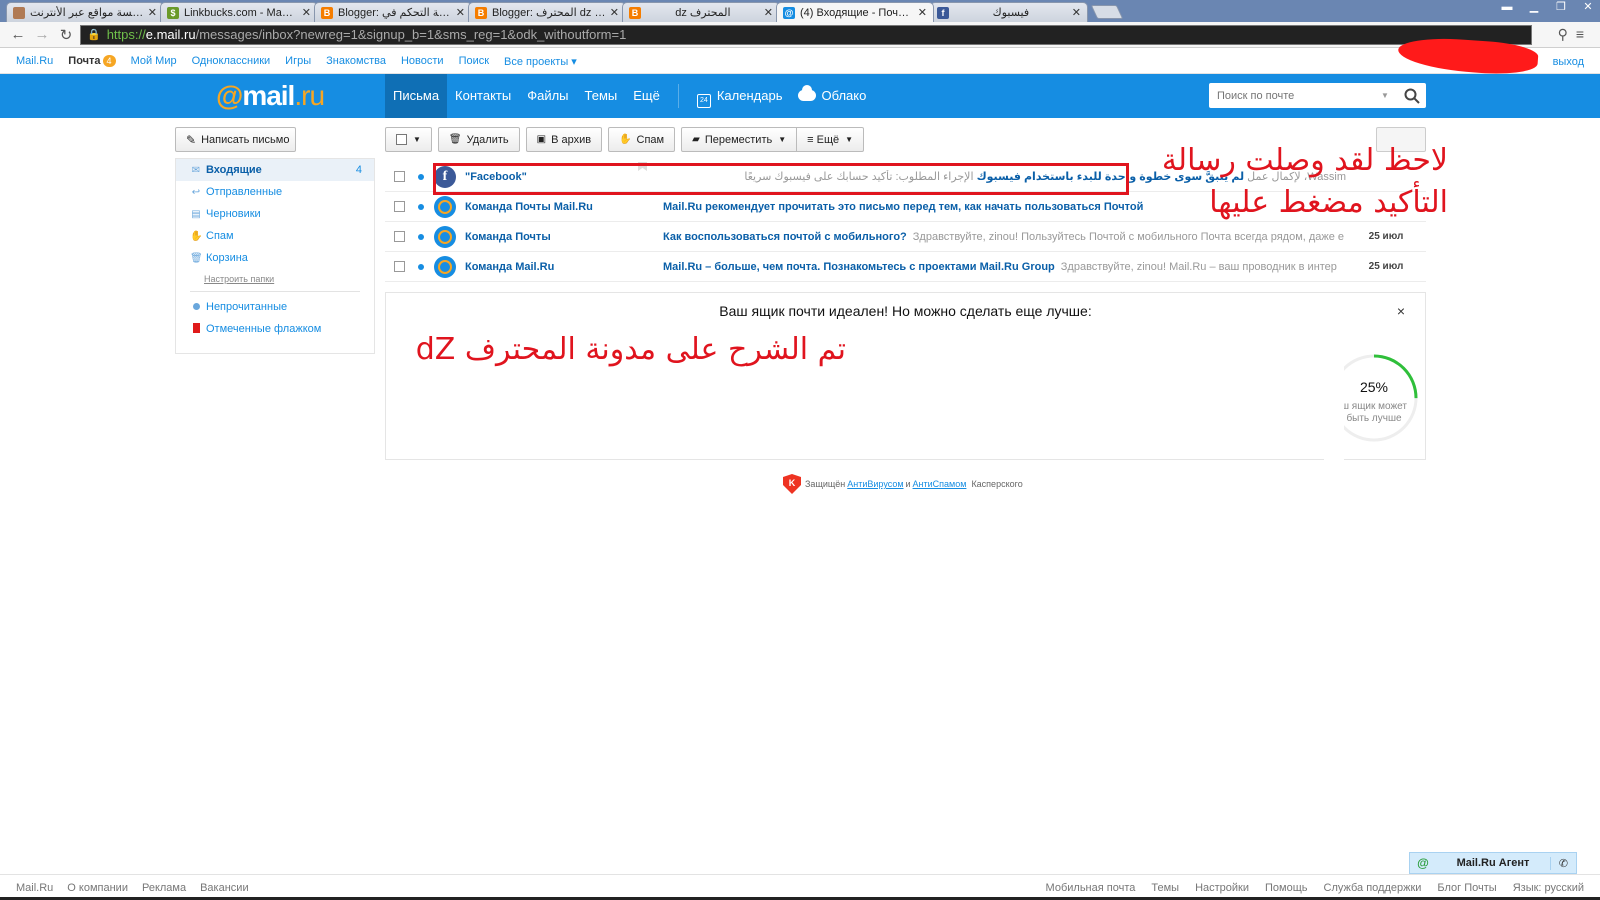 The height and width of the screenshot is (900, 1600). I want to click on search-options-chevron-icon: ▼, so click(1385, 95).